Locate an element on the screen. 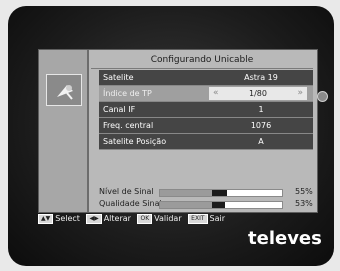 The width and height of the screenshot is (340, 271). left-right-key-icon: ◀▶ is located at coordinates (94, 218).